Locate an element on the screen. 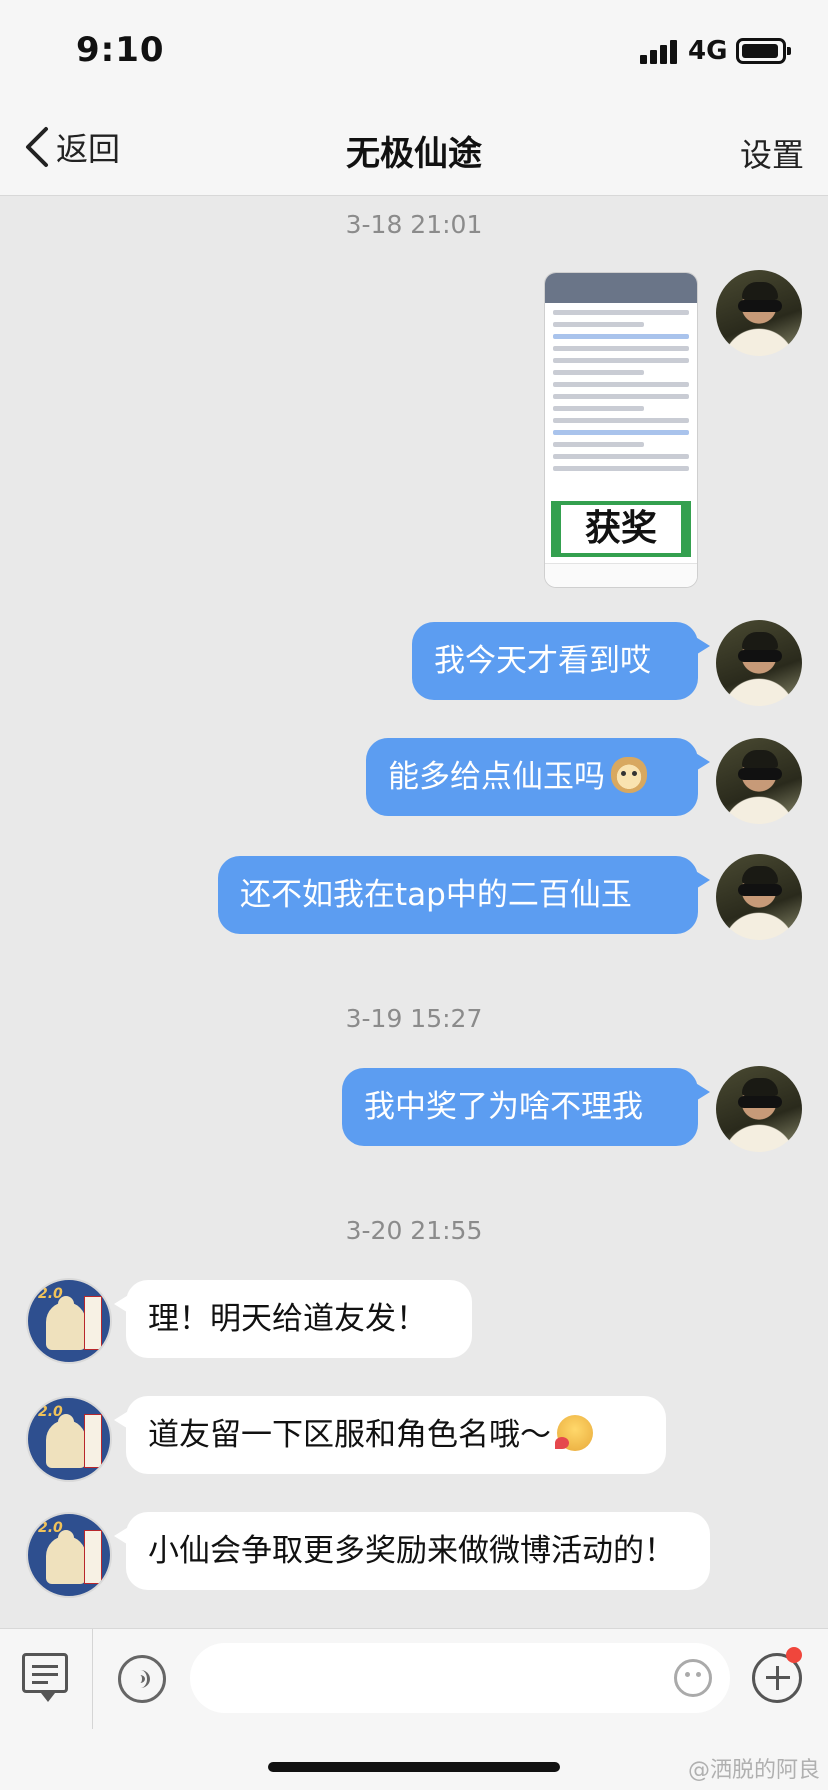  battery-icon is located at coordinates (763, 51).